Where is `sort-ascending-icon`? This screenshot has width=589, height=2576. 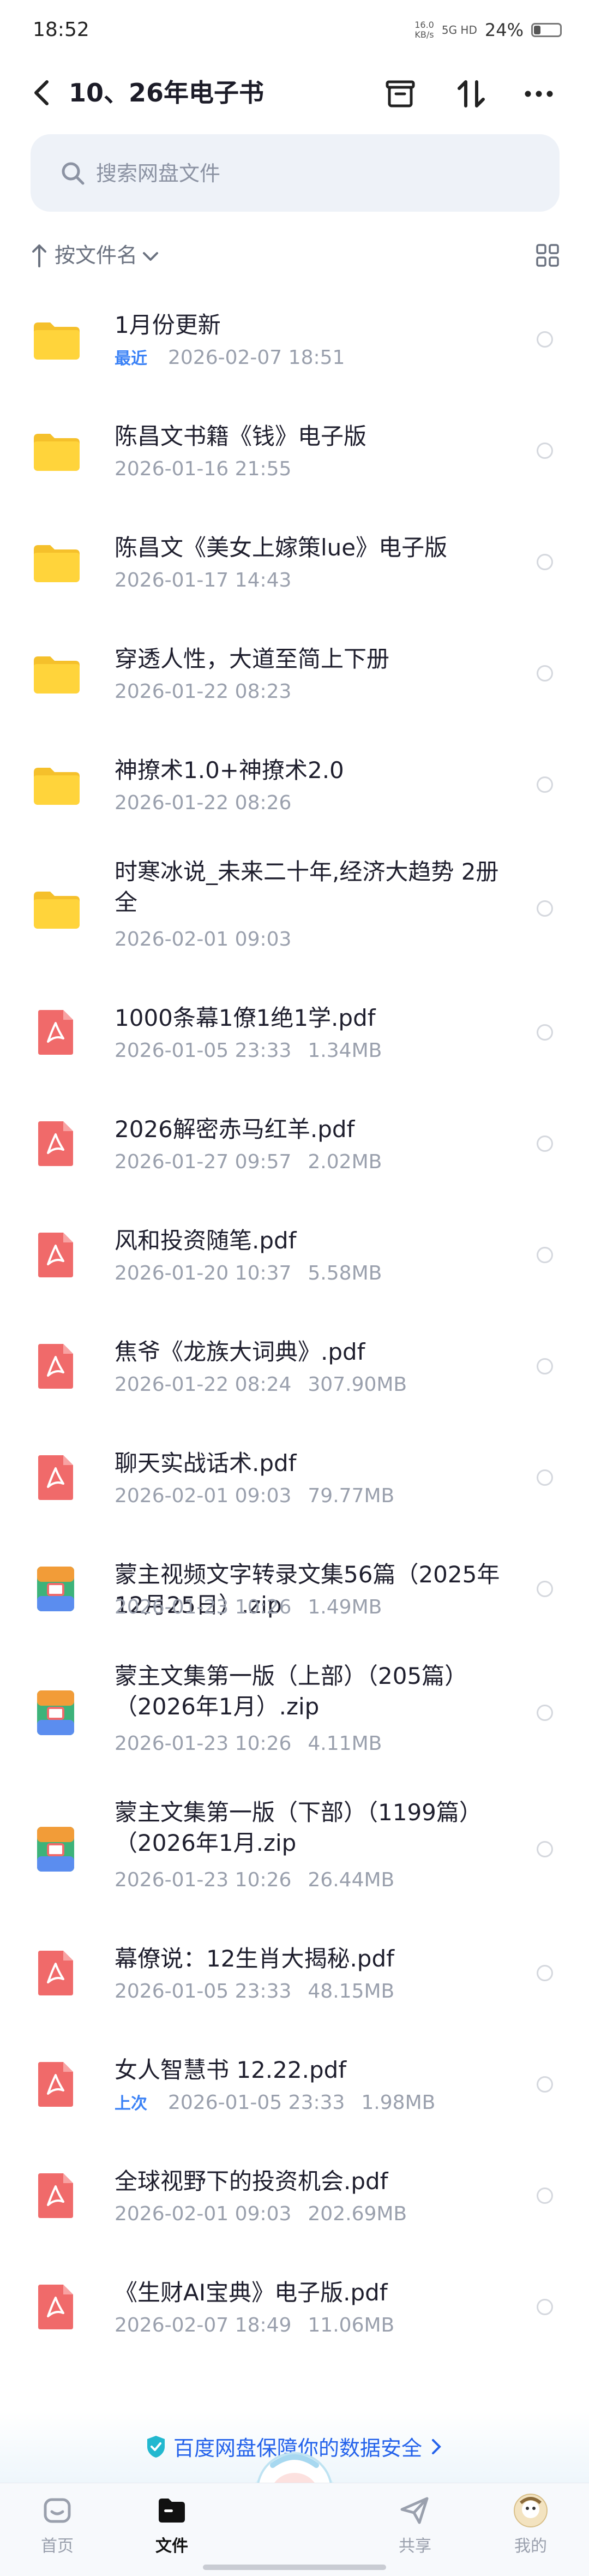
sort-ascending-icon is located at coordinates (39, 255).